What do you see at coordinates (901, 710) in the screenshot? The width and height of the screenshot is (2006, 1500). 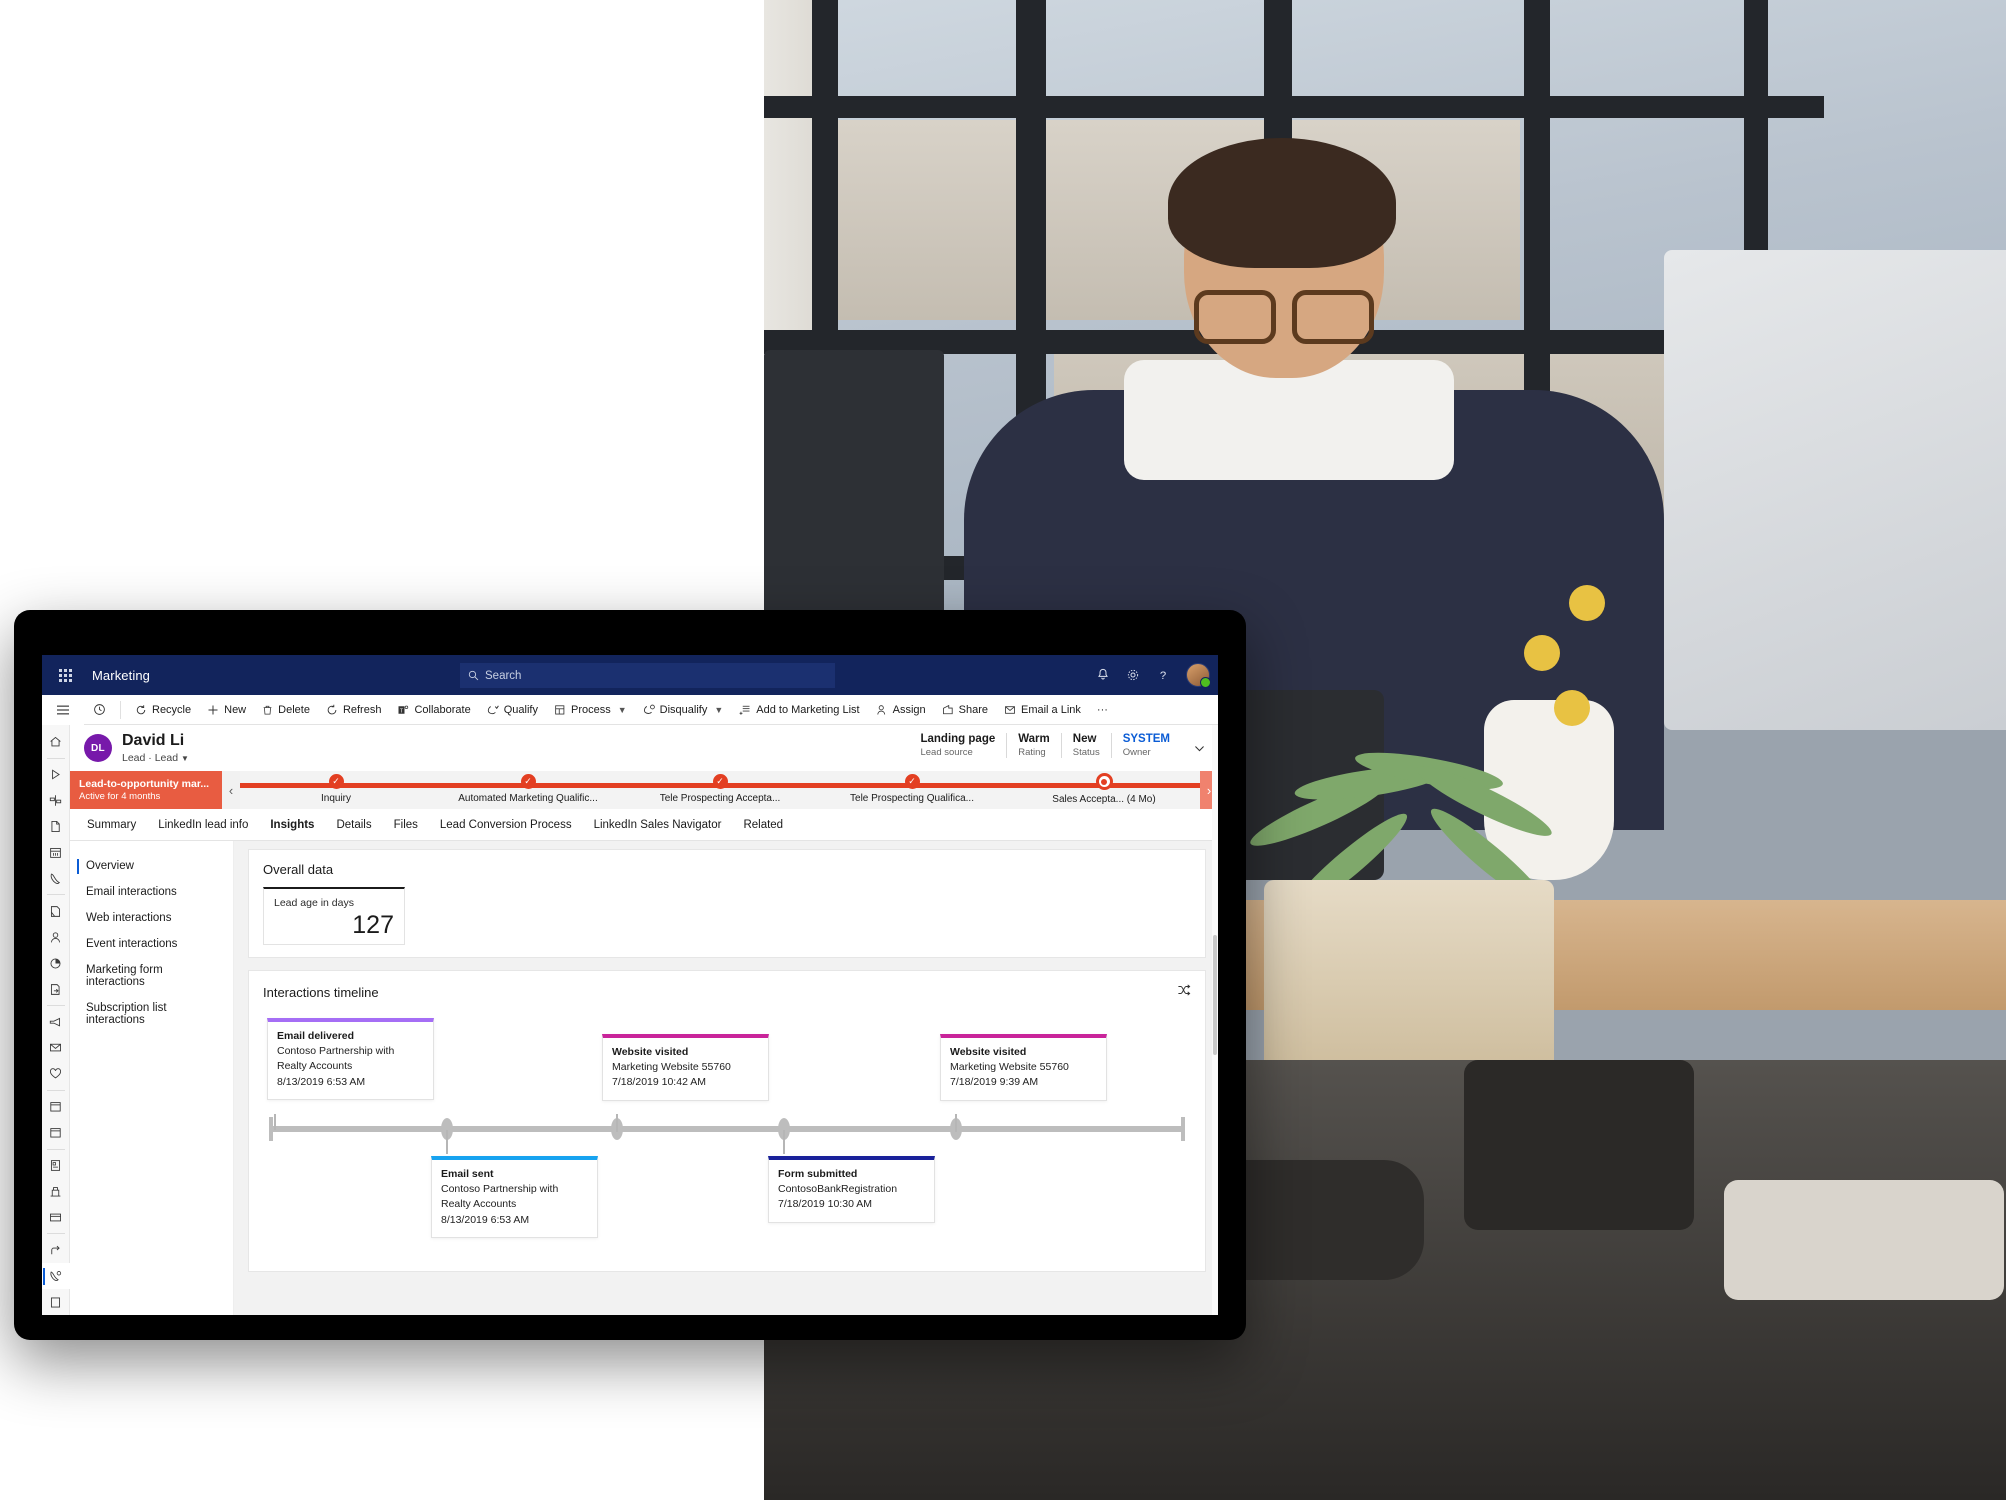 I see `assign-button: Assign` at bounding box center [901, 710].